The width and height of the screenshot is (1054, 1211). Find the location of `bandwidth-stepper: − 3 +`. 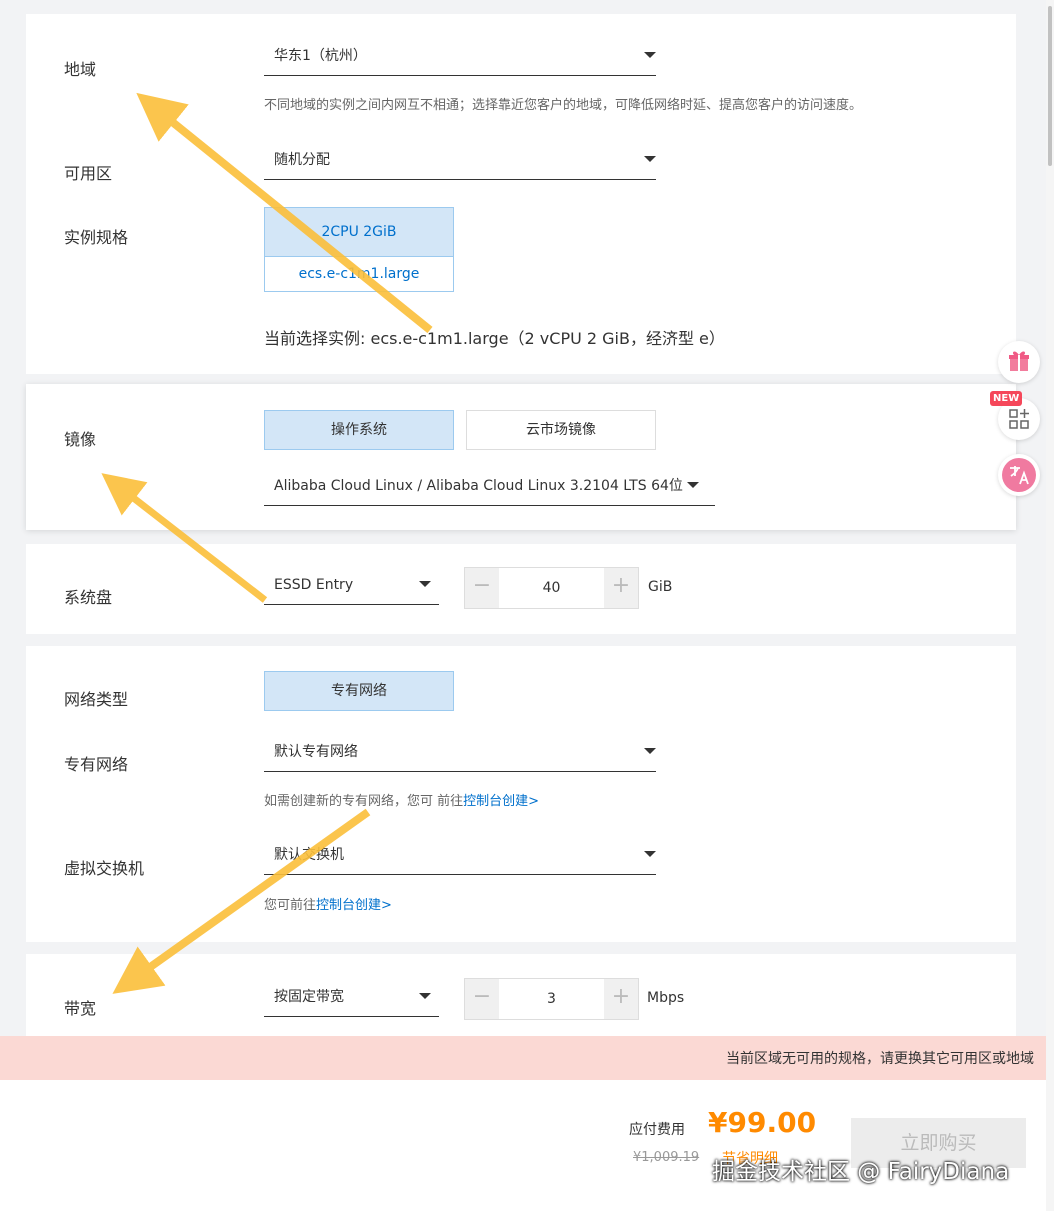

bandwidth-stepper: − 3 + is located at coordinates (551, 999).